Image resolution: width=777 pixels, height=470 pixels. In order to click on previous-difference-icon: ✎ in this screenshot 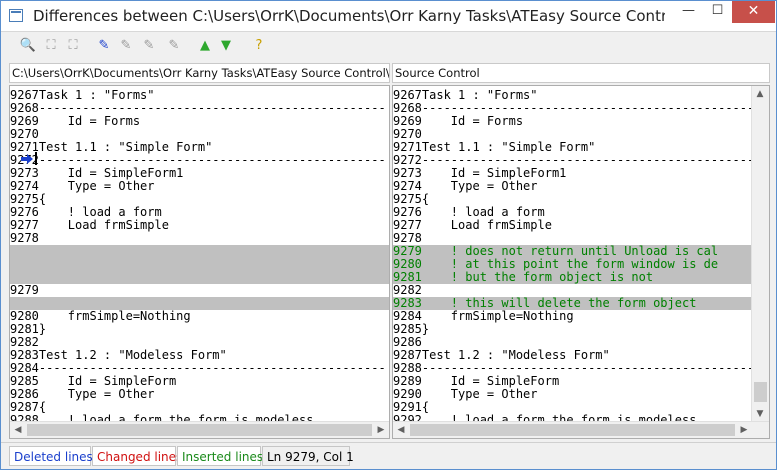, I will do `click(126, 46)`.